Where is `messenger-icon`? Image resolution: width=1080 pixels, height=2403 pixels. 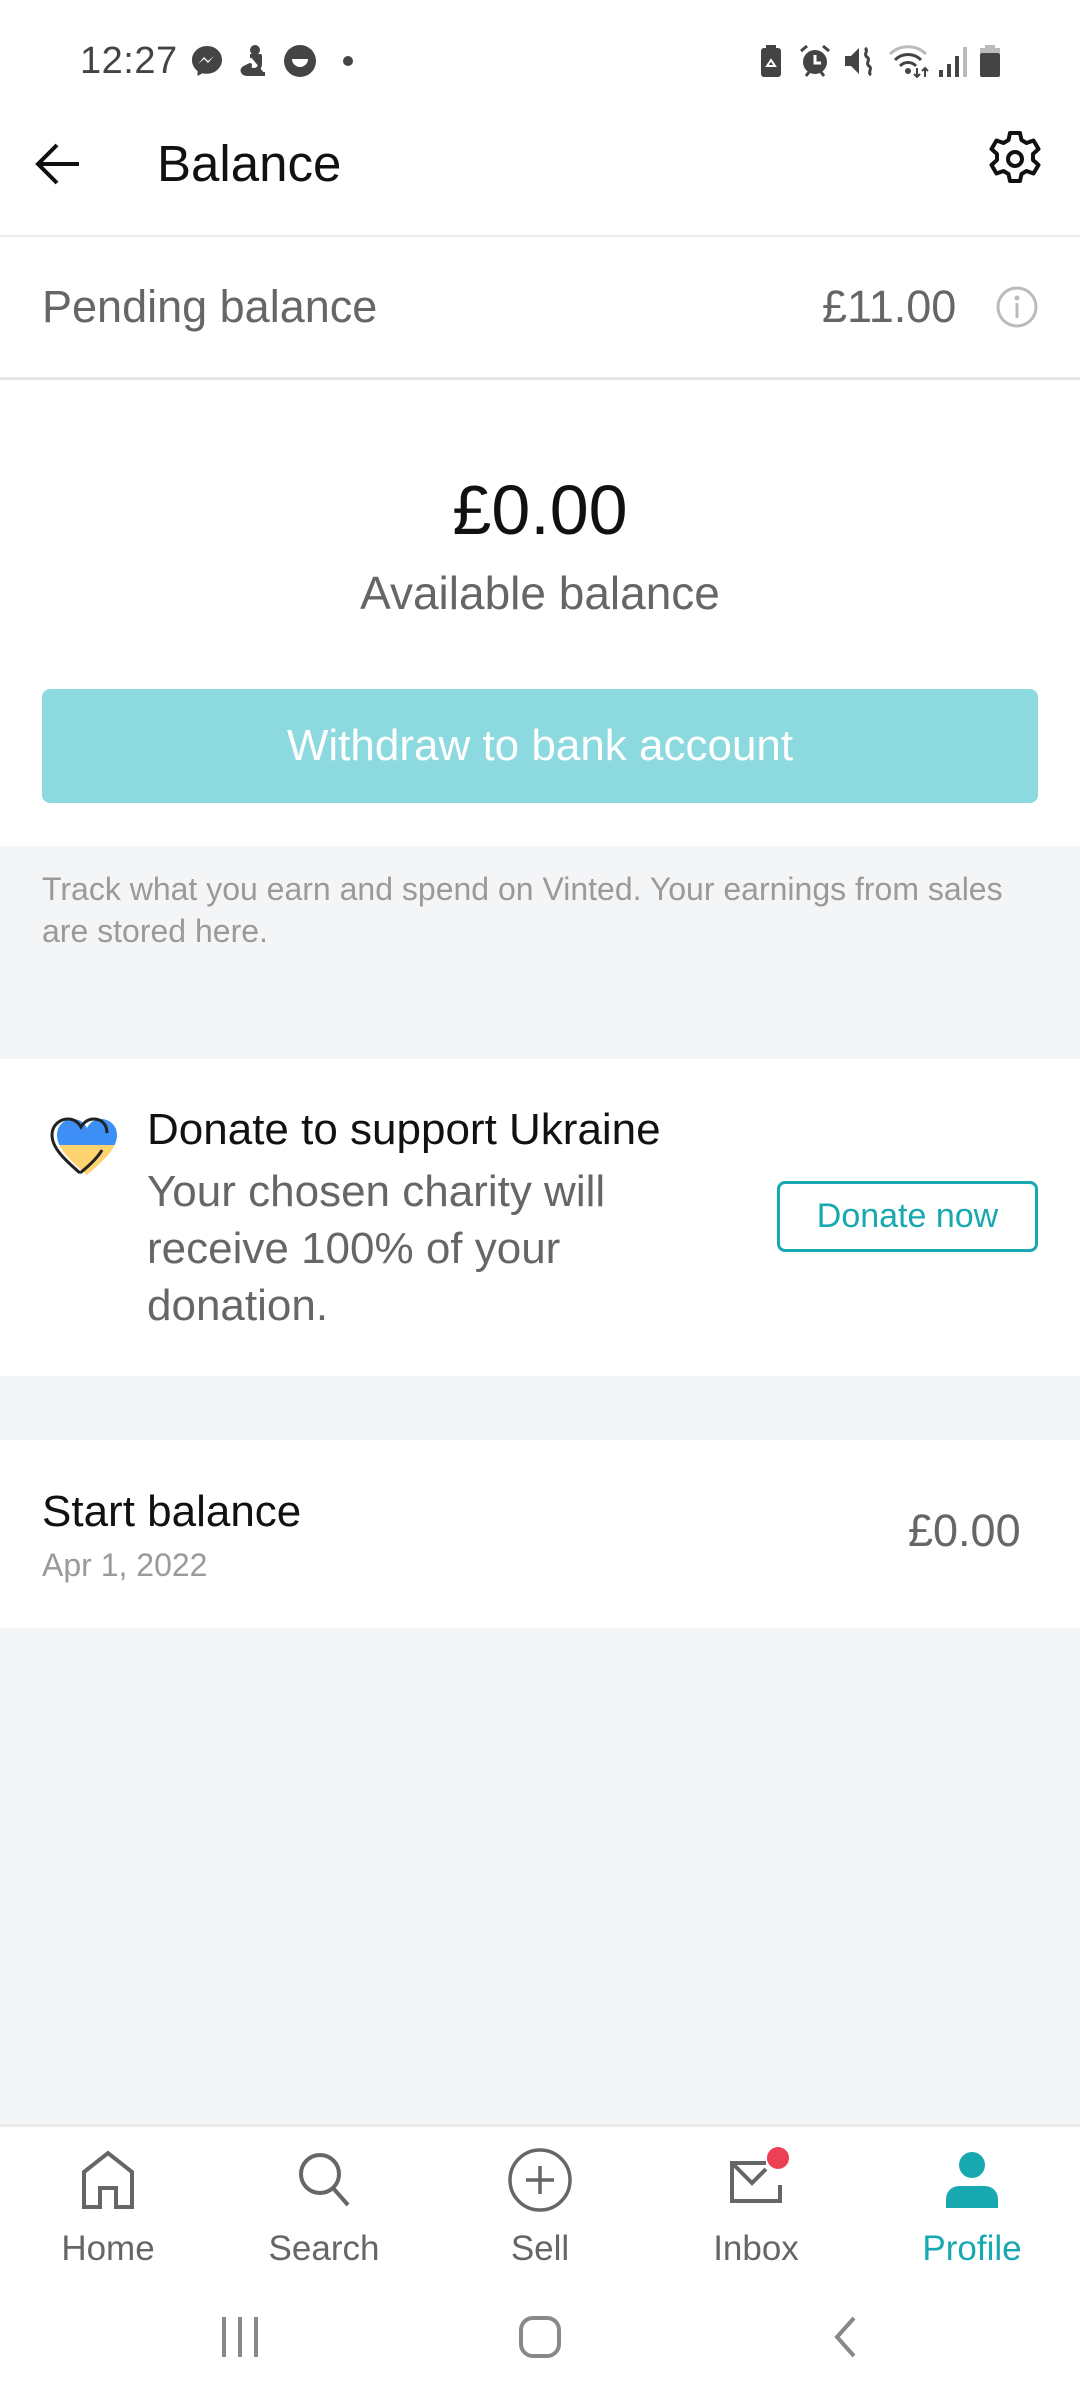
messenger-icon is located at coordinates (207, 61).